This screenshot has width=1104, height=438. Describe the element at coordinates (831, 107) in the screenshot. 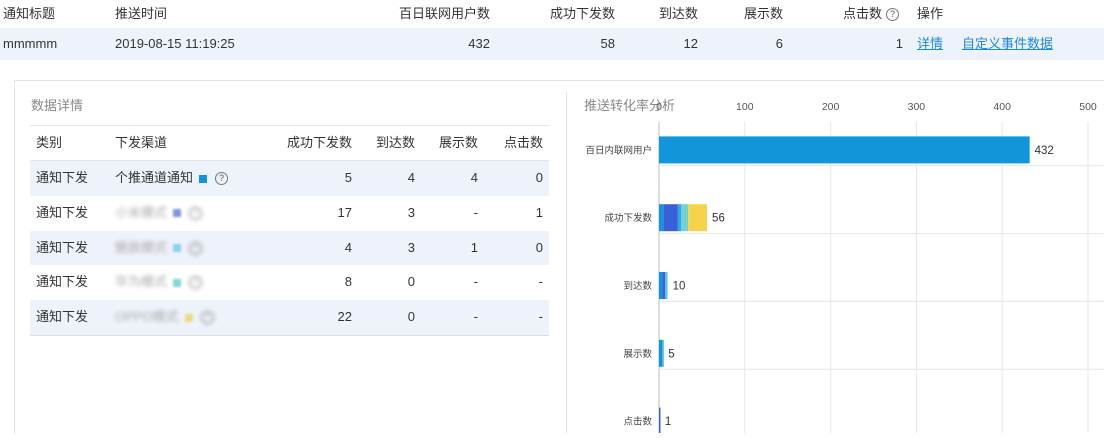

I see `x-tick-label: 200` at that location.